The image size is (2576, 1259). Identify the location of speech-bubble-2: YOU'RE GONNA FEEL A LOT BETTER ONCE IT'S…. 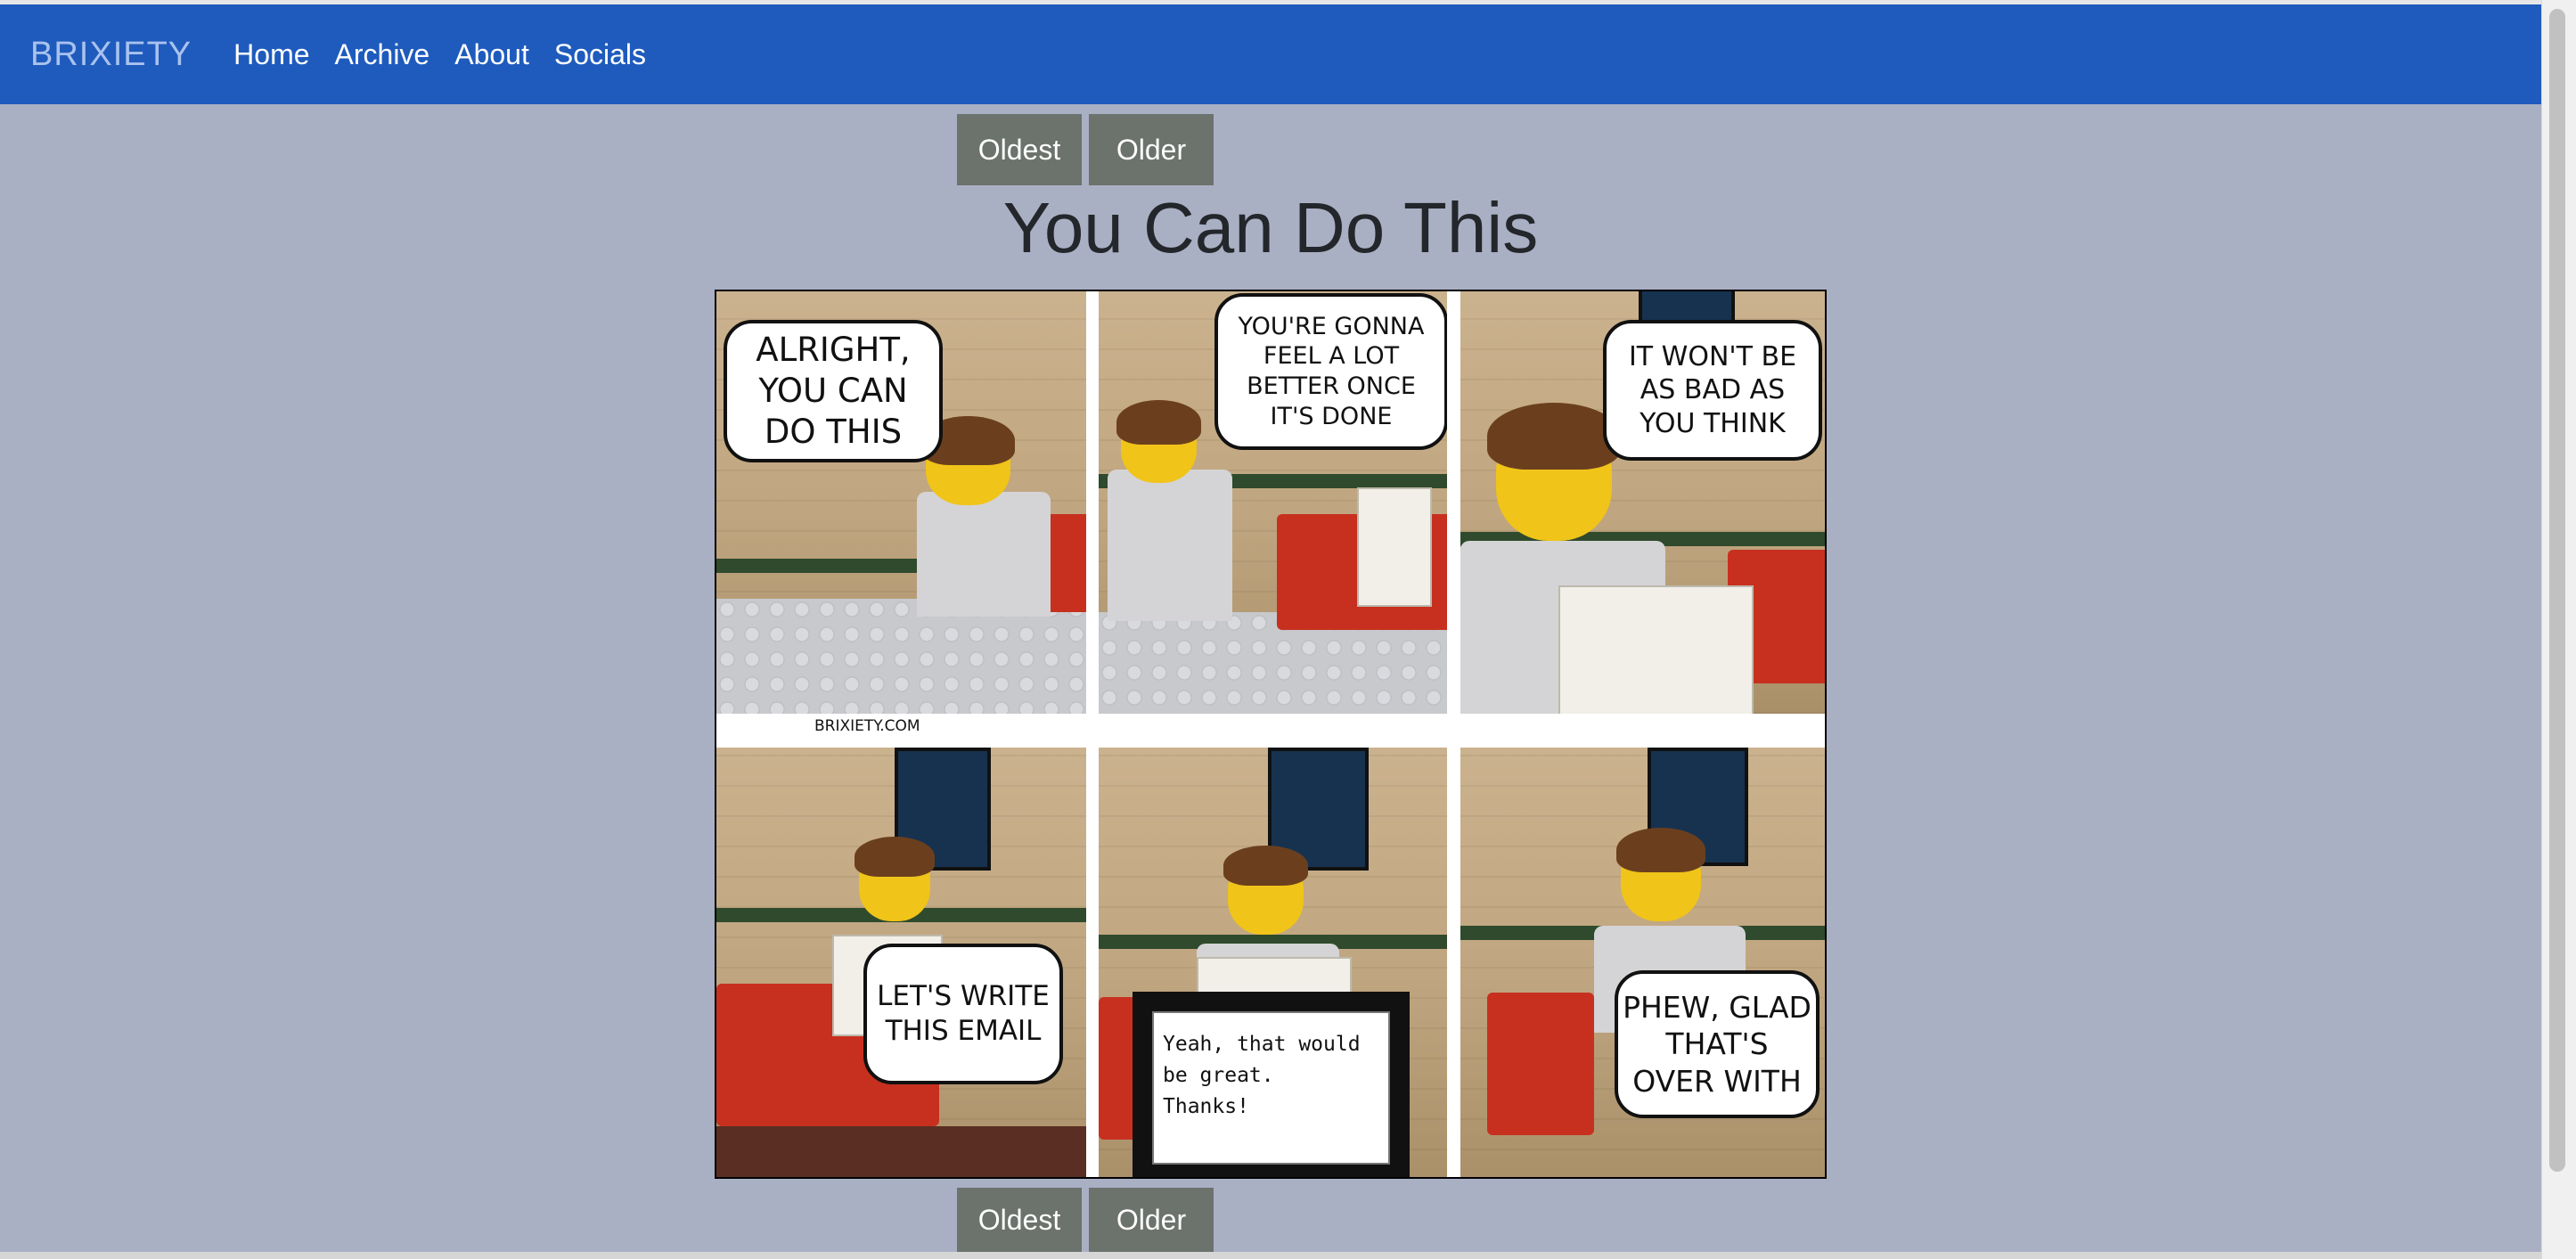
(1330, 371).